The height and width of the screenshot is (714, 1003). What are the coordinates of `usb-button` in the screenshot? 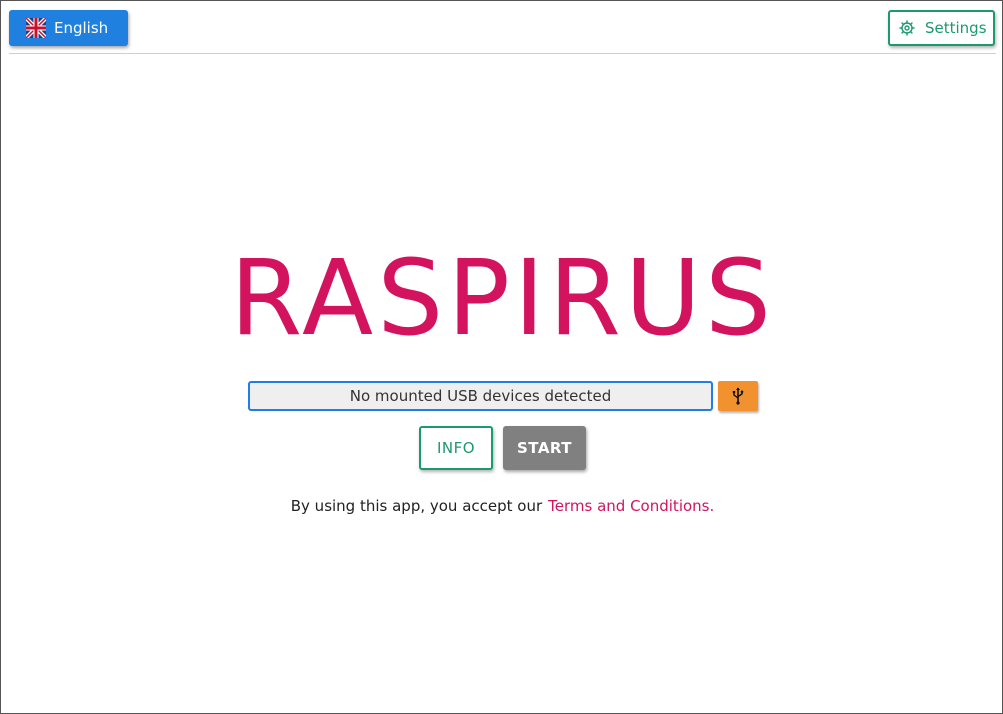 It's located at (738, 396).